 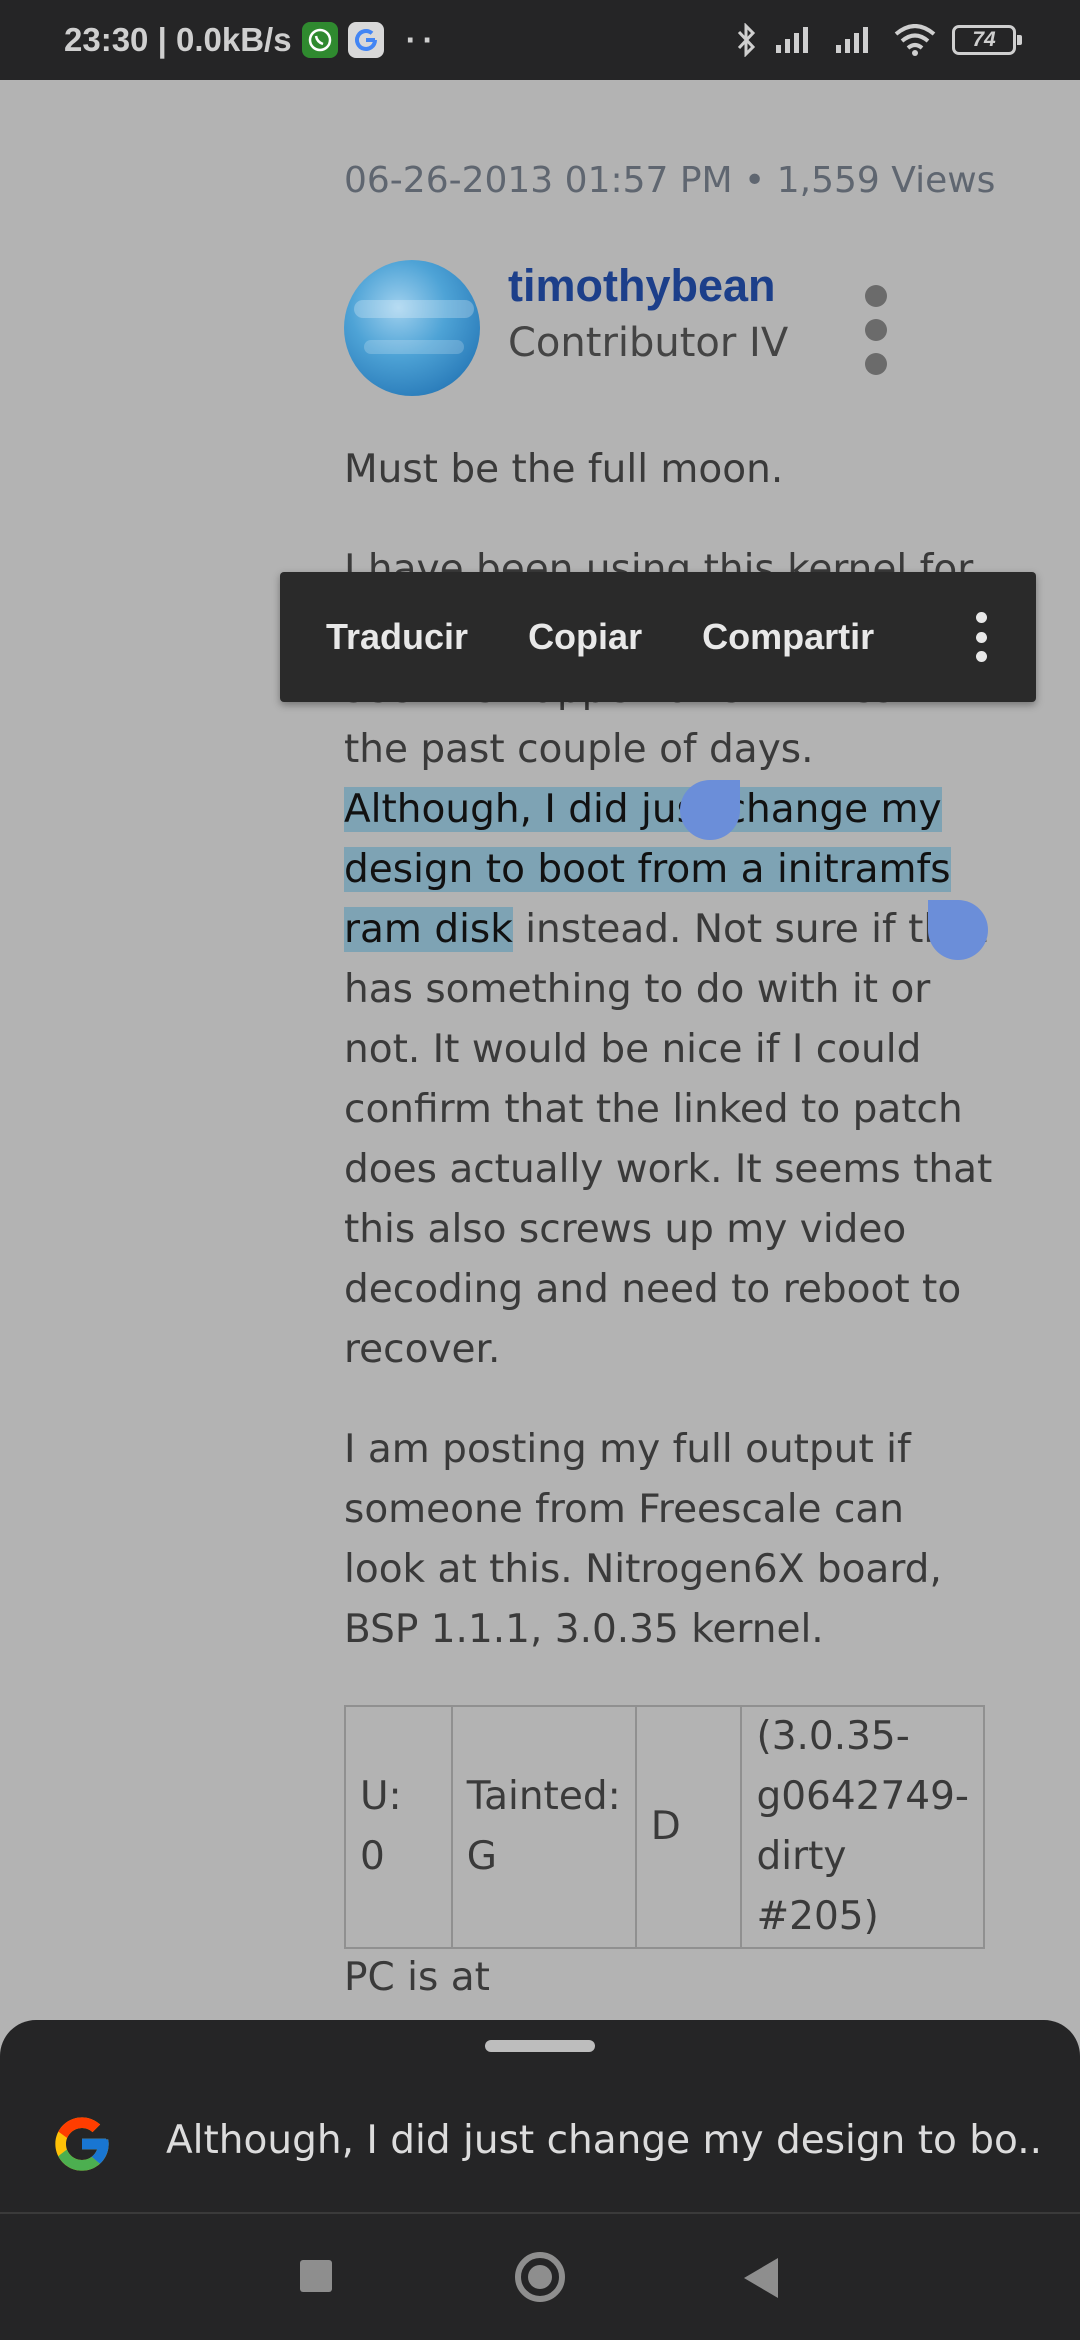 I want to click on table-cell: Tainted: G, so click(x=543, y=1827).